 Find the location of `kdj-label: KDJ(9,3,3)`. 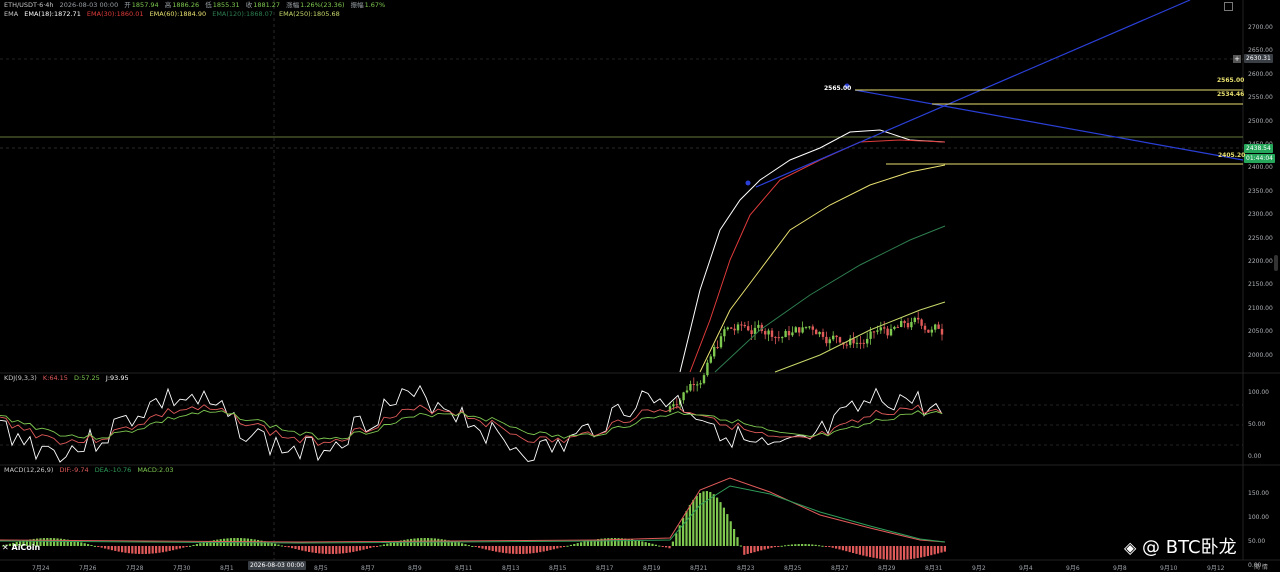

kdj-label: KDJ(9,3,3) is located at coordinates (20, 378).